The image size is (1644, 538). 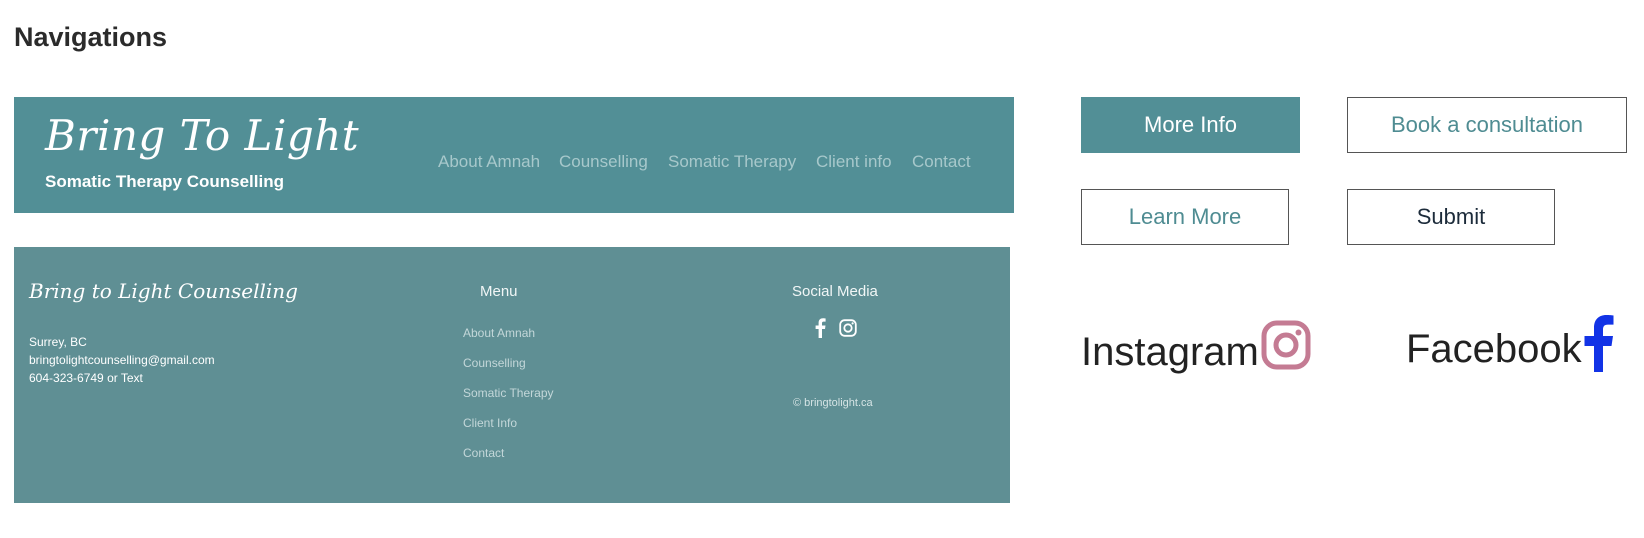 I want to click on brand-subtitle: Somatic Therapy Counselling, so click(x=164, y=181).